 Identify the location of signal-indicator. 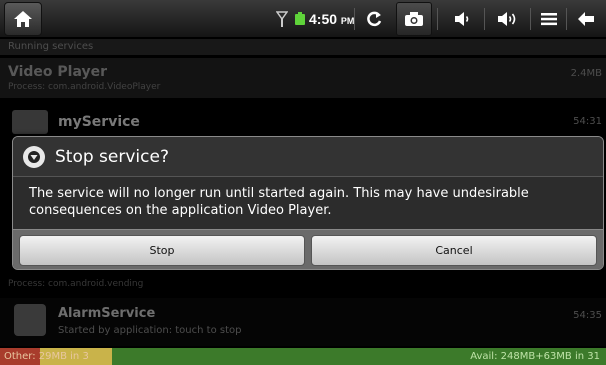
(282, 19).